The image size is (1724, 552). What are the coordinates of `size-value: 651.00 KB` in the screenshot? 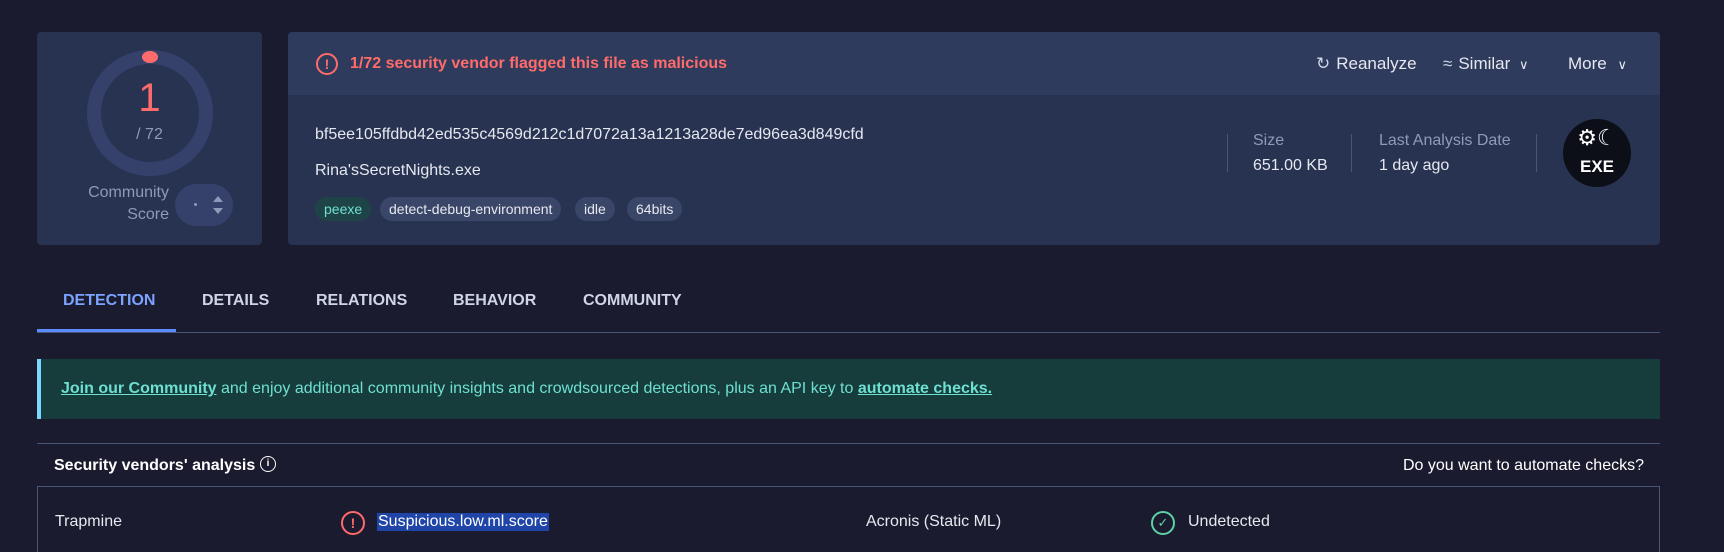 It's located at (1290, 165).